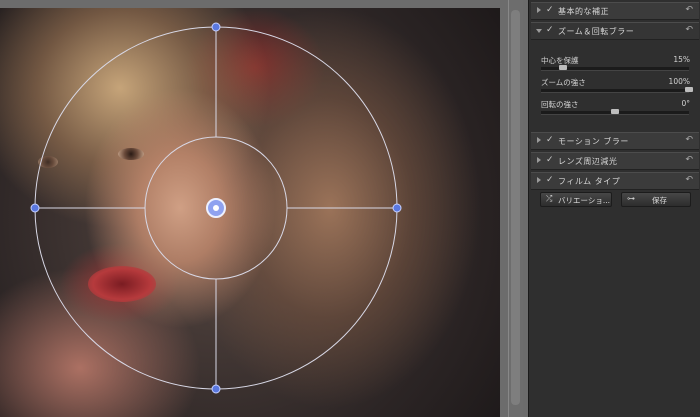 This screenshot has width=700, height=417. I want to click on save-button: ⊶ 保存, so click(656, 199).